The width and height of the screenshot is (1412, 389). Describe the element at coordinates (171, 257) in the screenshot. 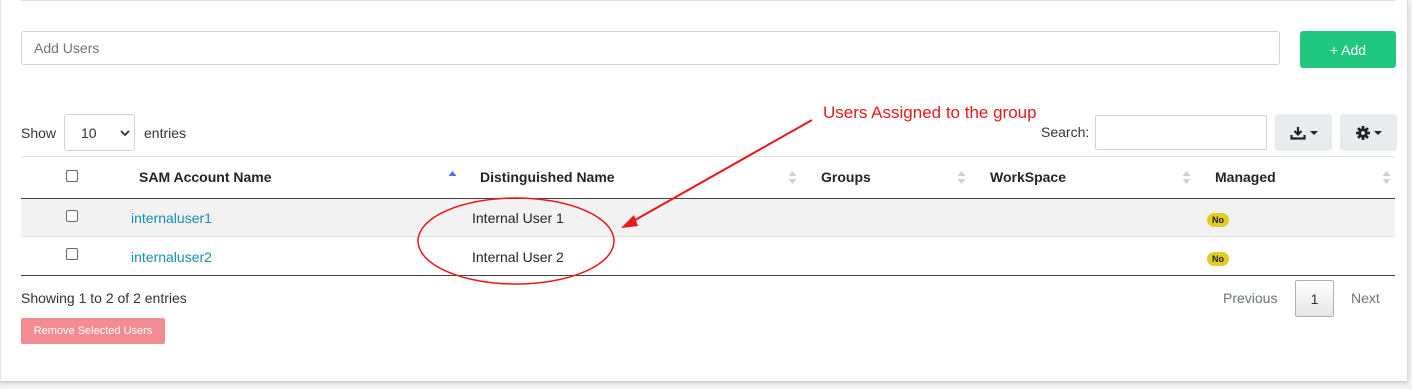

I see `sam-account-link: internaluser2` at that location.